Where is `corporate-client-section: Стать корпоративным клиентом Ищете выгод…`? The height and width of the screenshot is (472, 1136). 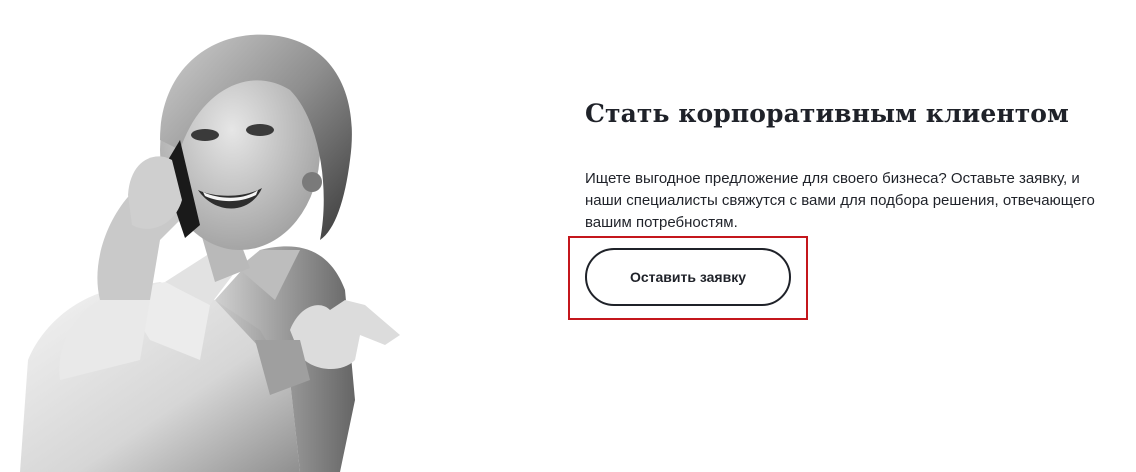
corporate-client-section: Стать корпоративным клиентом Ищете выгод… is located at coordinates (855, 165).